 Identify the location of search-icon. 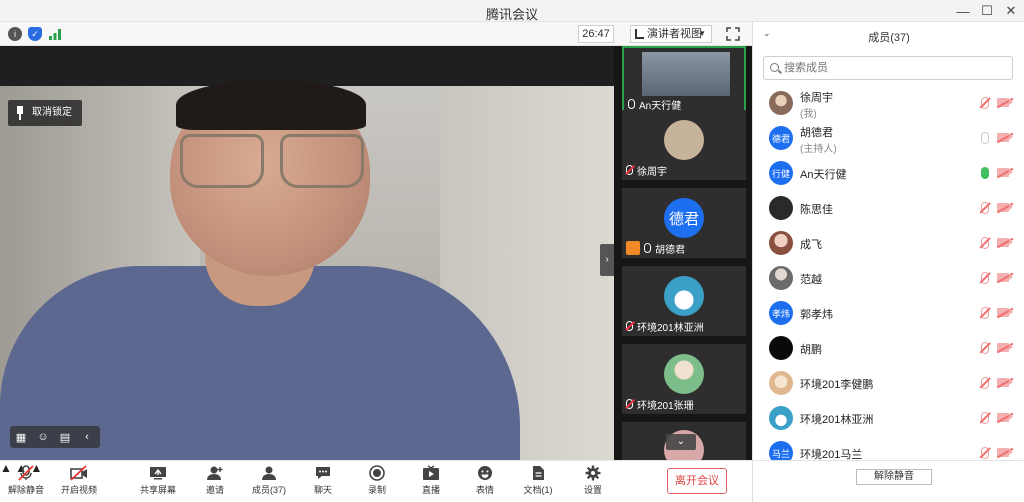
(774, 67).